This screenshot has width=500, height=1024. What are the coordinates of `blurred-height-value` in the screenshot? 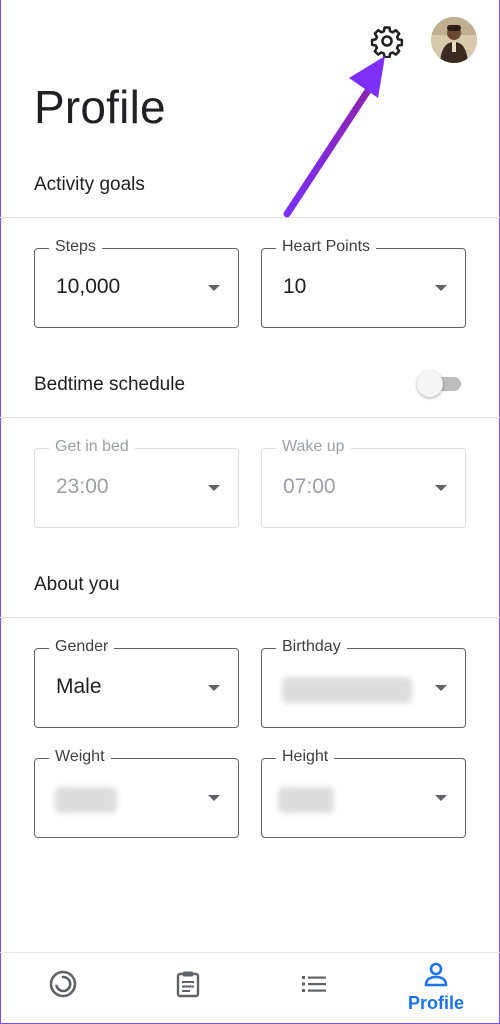 It's located at (306, 800).